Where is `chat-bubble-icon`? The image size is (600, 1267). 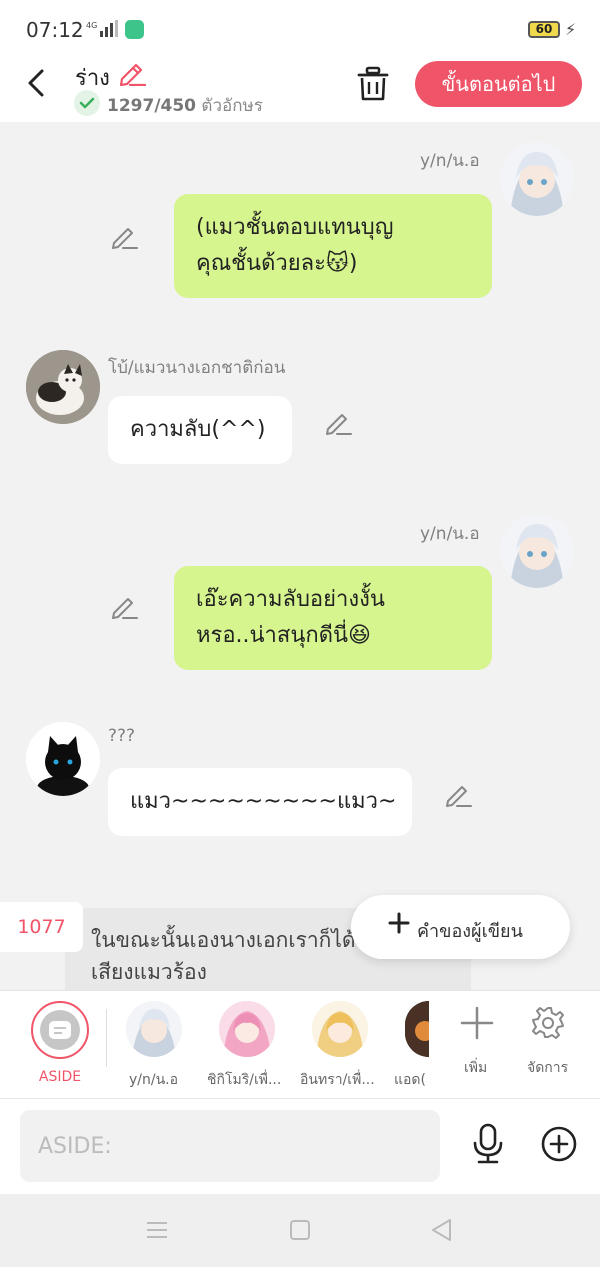
chat-bubble-icon is located at coordinates (60, 1030).